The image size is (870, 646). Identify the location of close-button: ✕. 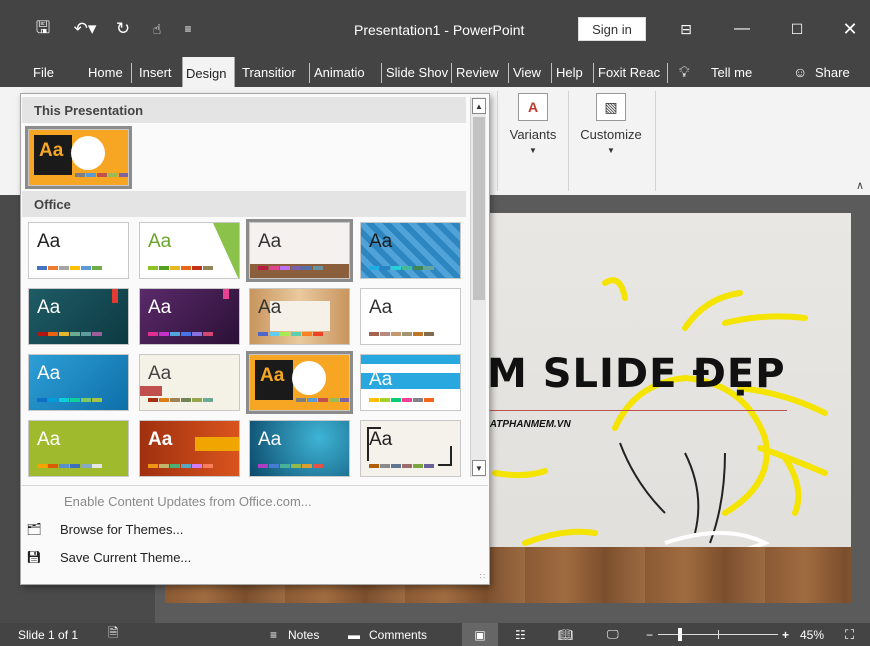
(849, 29).